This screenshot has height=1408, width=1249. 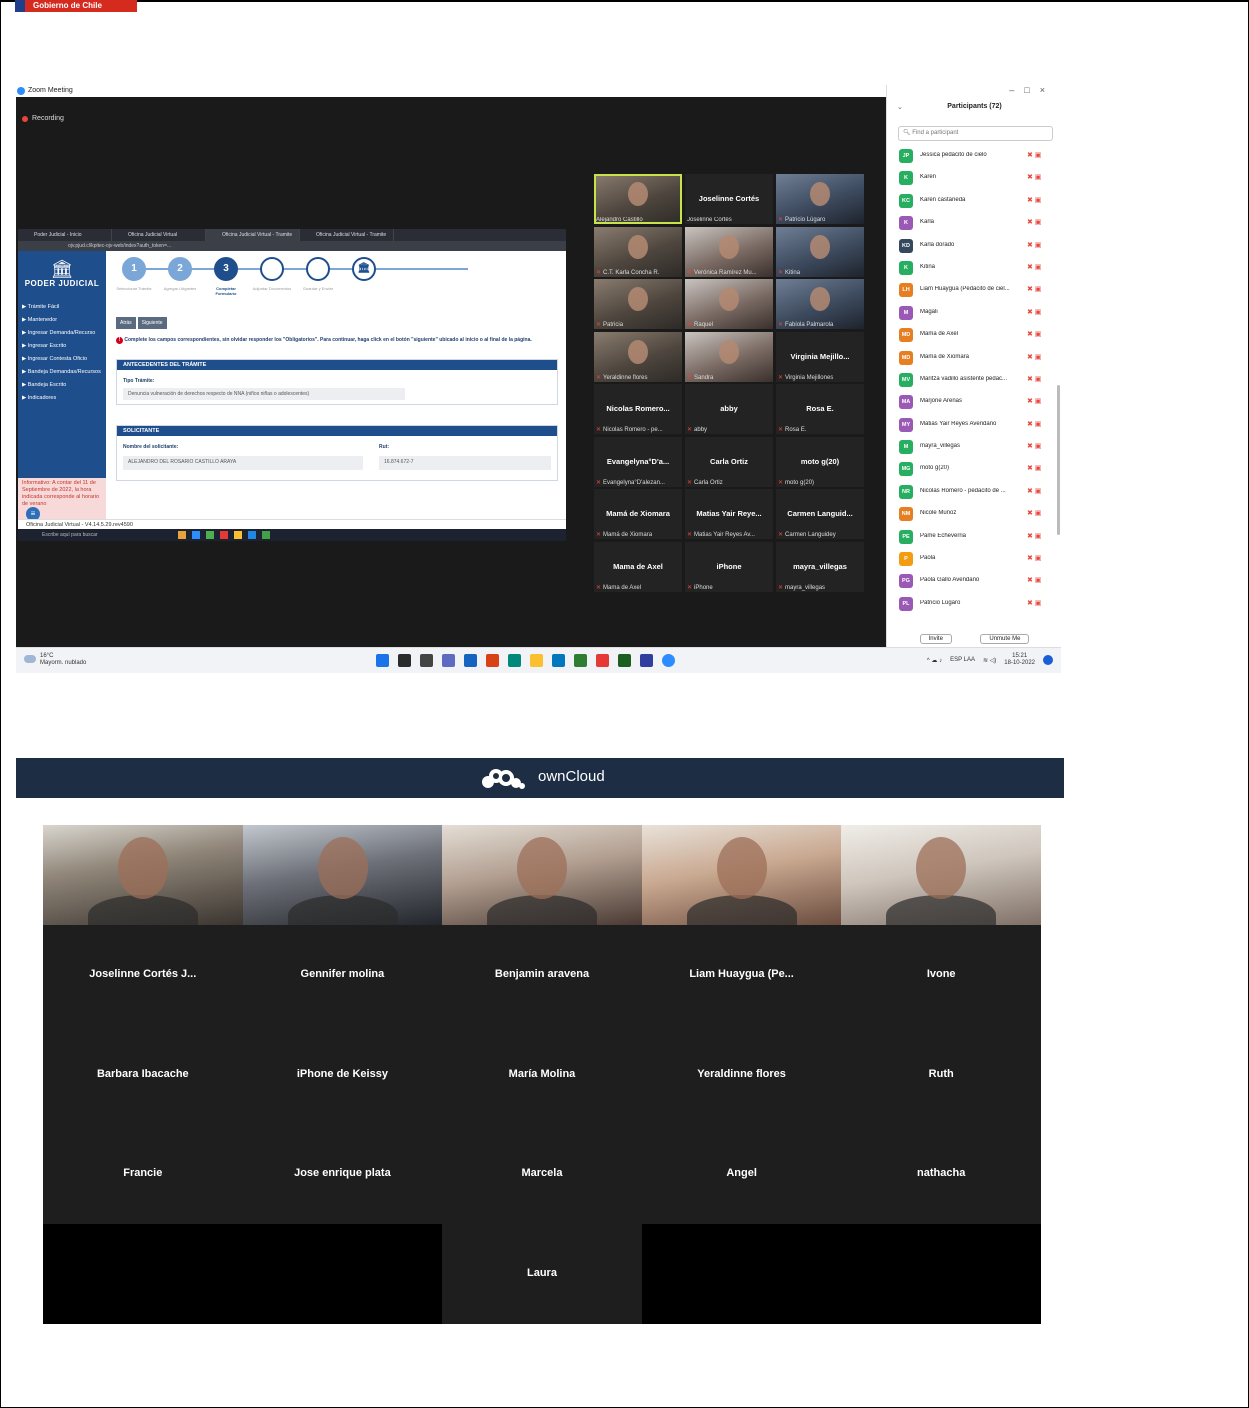 I want to click on participant-row: JP Jessica pedacito de cielo ✖ ▣, so click(x=972, y=156).